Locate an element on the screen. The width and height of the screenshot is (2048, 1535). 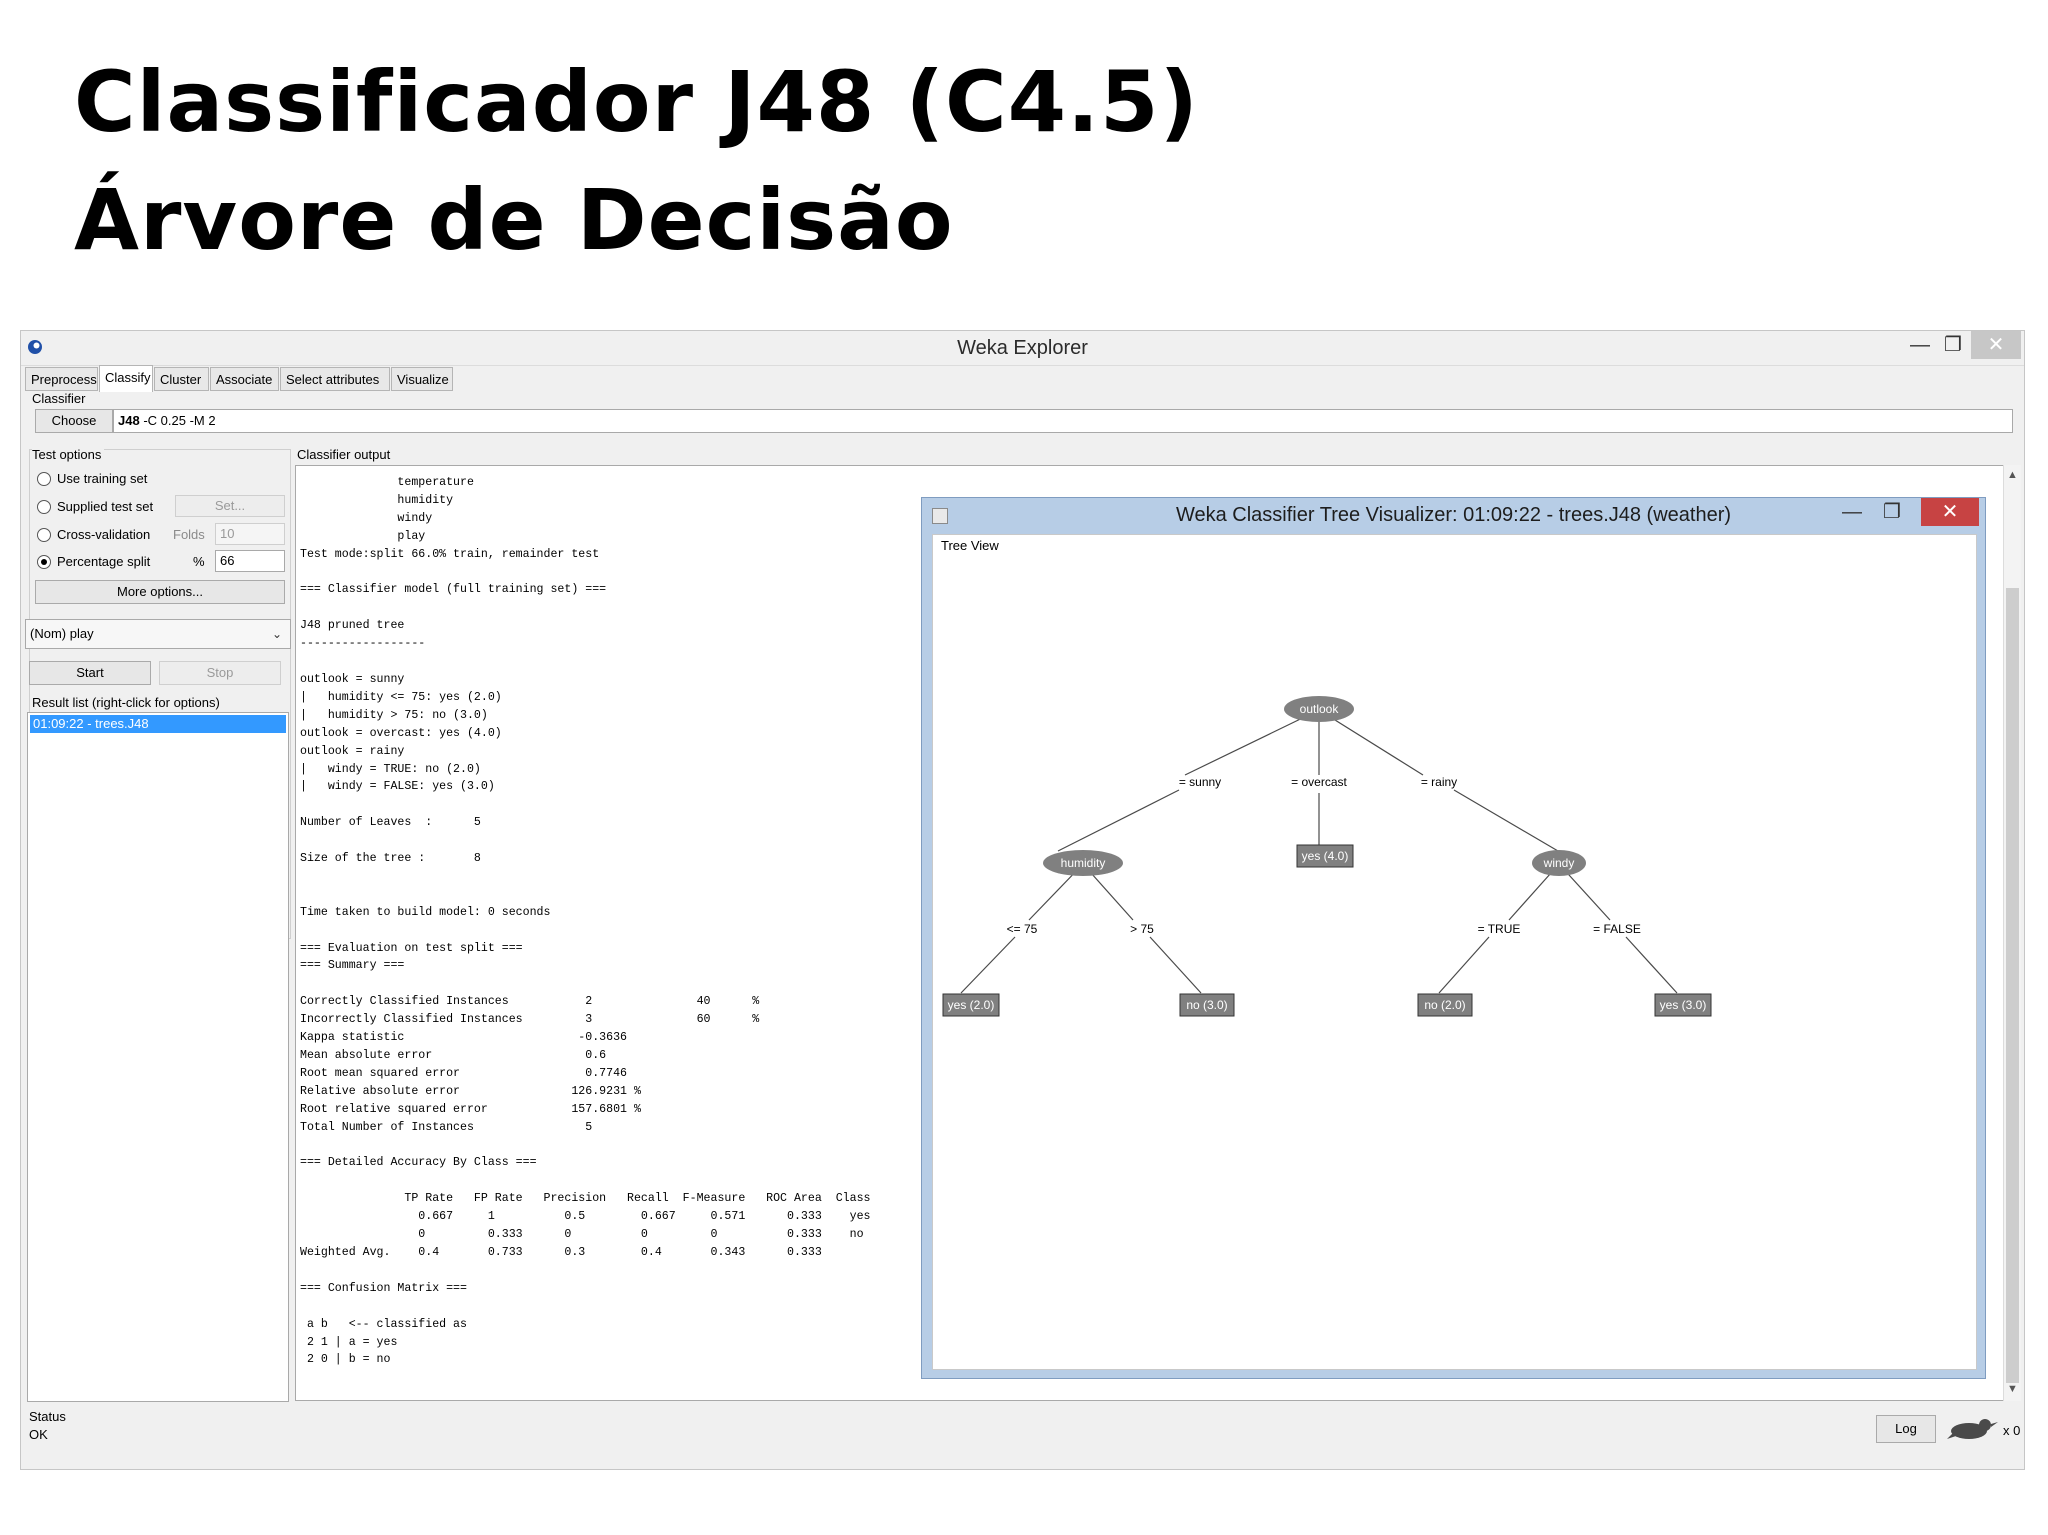
cross-validation-radio is located at coordinates (44, 535).